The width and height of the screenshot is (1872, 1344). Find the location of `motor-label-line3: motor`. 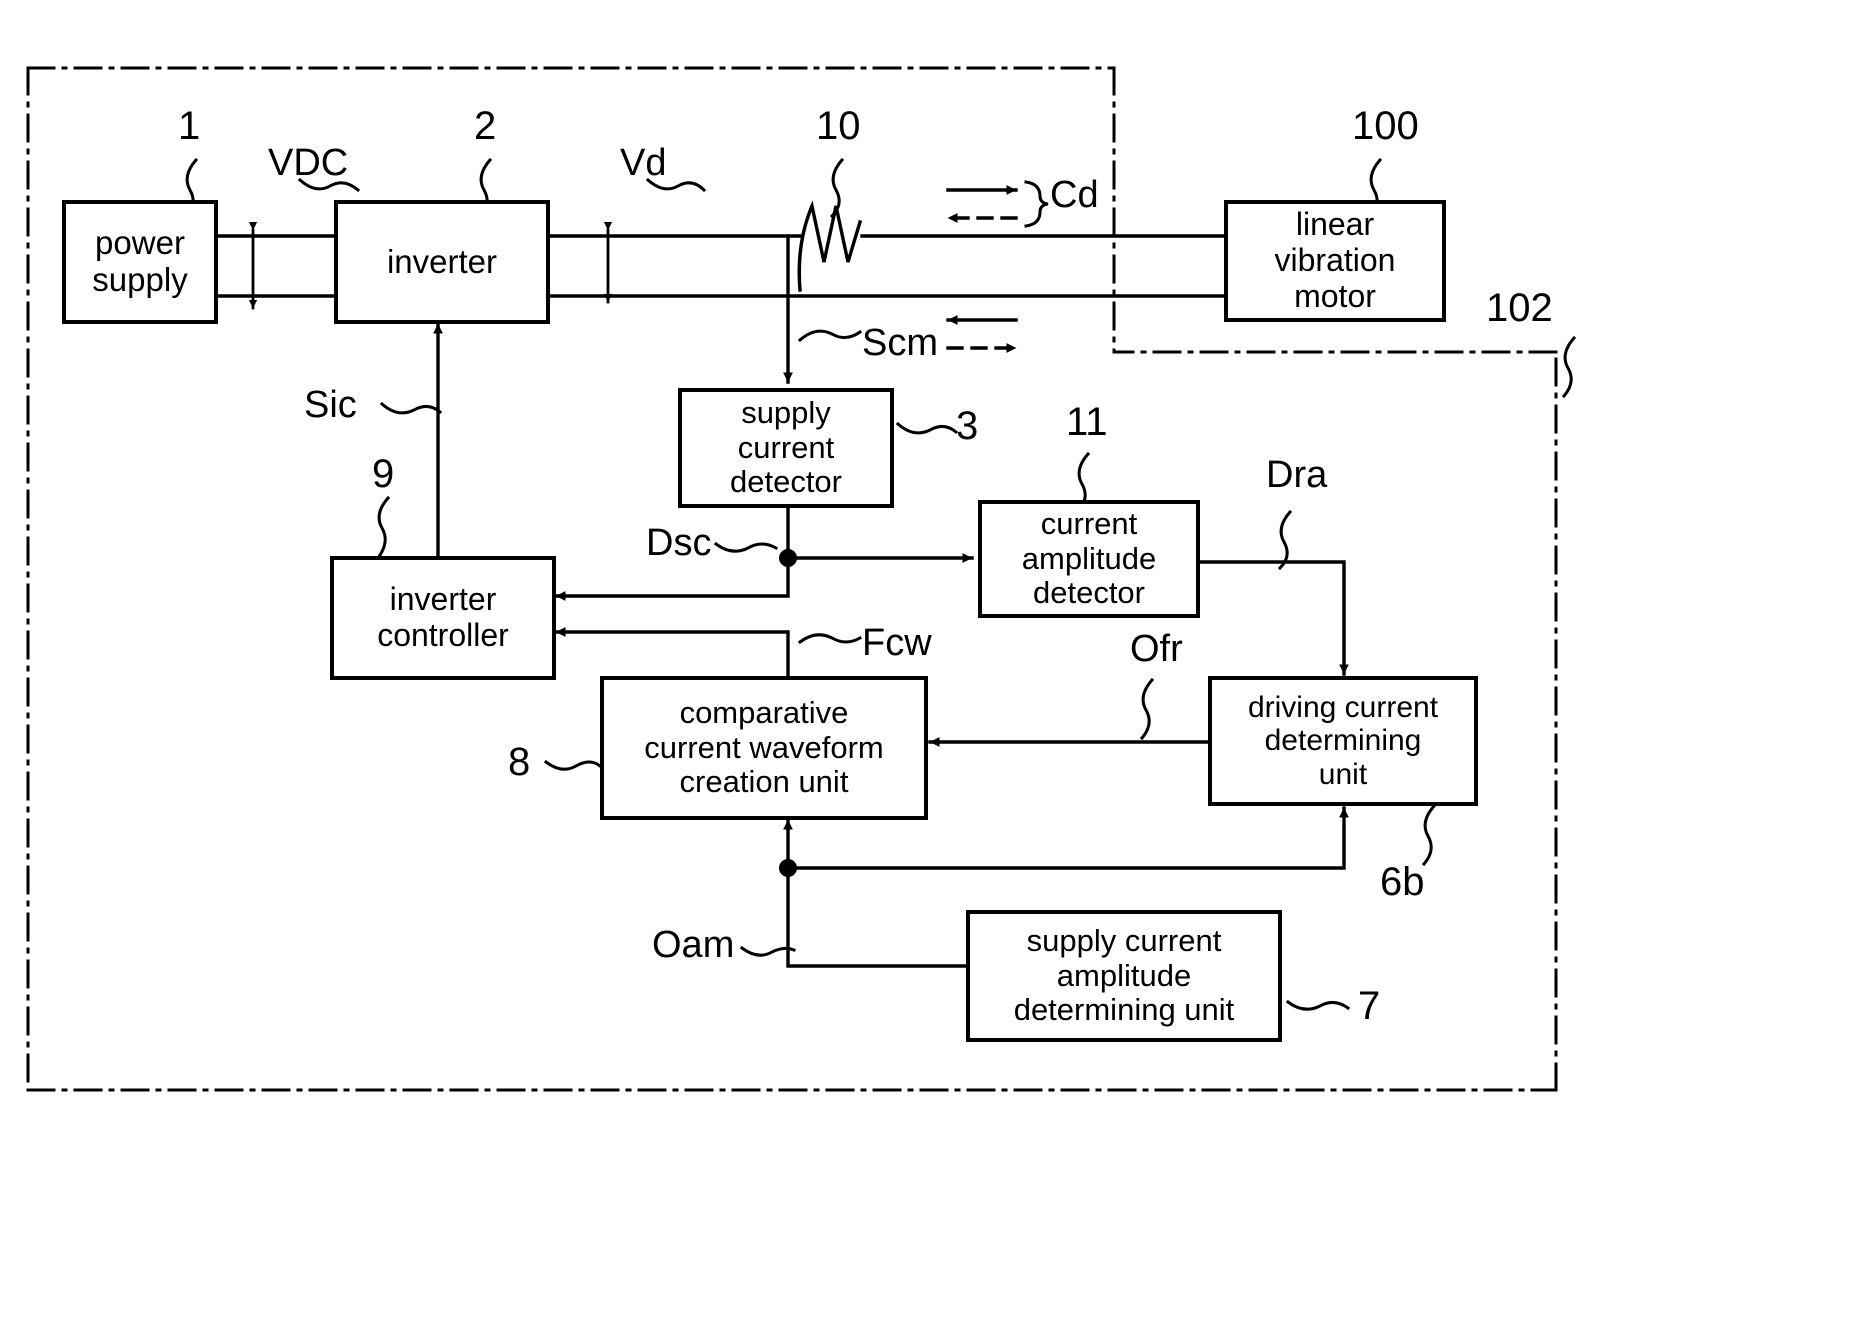

motor-label-line3: motor is located at coordinates (1335, 295).